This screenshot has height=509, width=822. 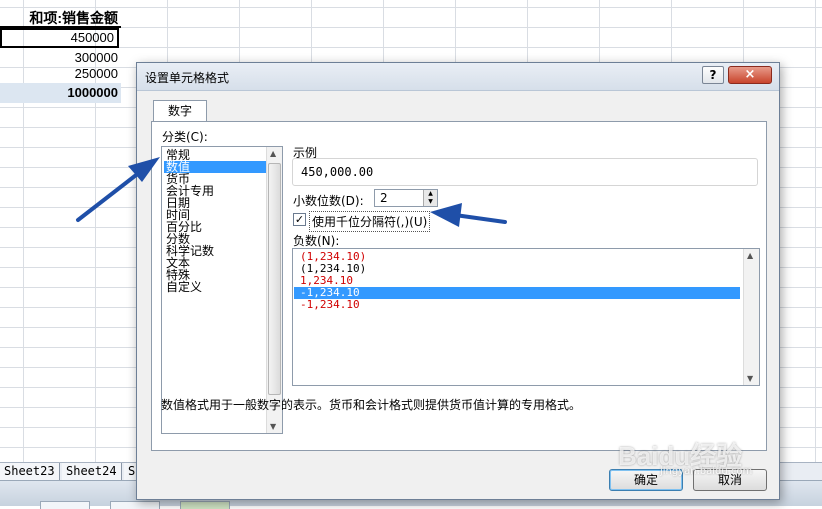 What do you see at coordinates (706, 471) in the screenshot?
I see `watermark-url: jingyan.baidu.com` at bounding box center [706, 471].